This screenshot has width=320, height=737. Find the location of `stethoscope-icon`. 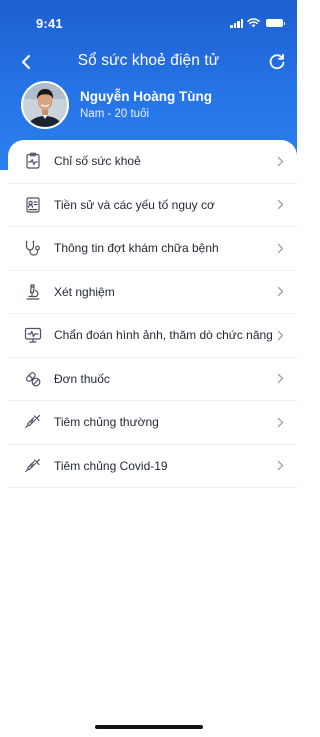

stethoscope-icon is located at coordinates (33, 248).